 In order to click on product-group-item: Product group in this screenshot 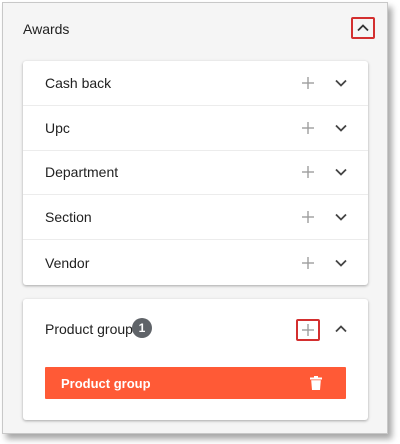, I will do `click(195, 383)`.